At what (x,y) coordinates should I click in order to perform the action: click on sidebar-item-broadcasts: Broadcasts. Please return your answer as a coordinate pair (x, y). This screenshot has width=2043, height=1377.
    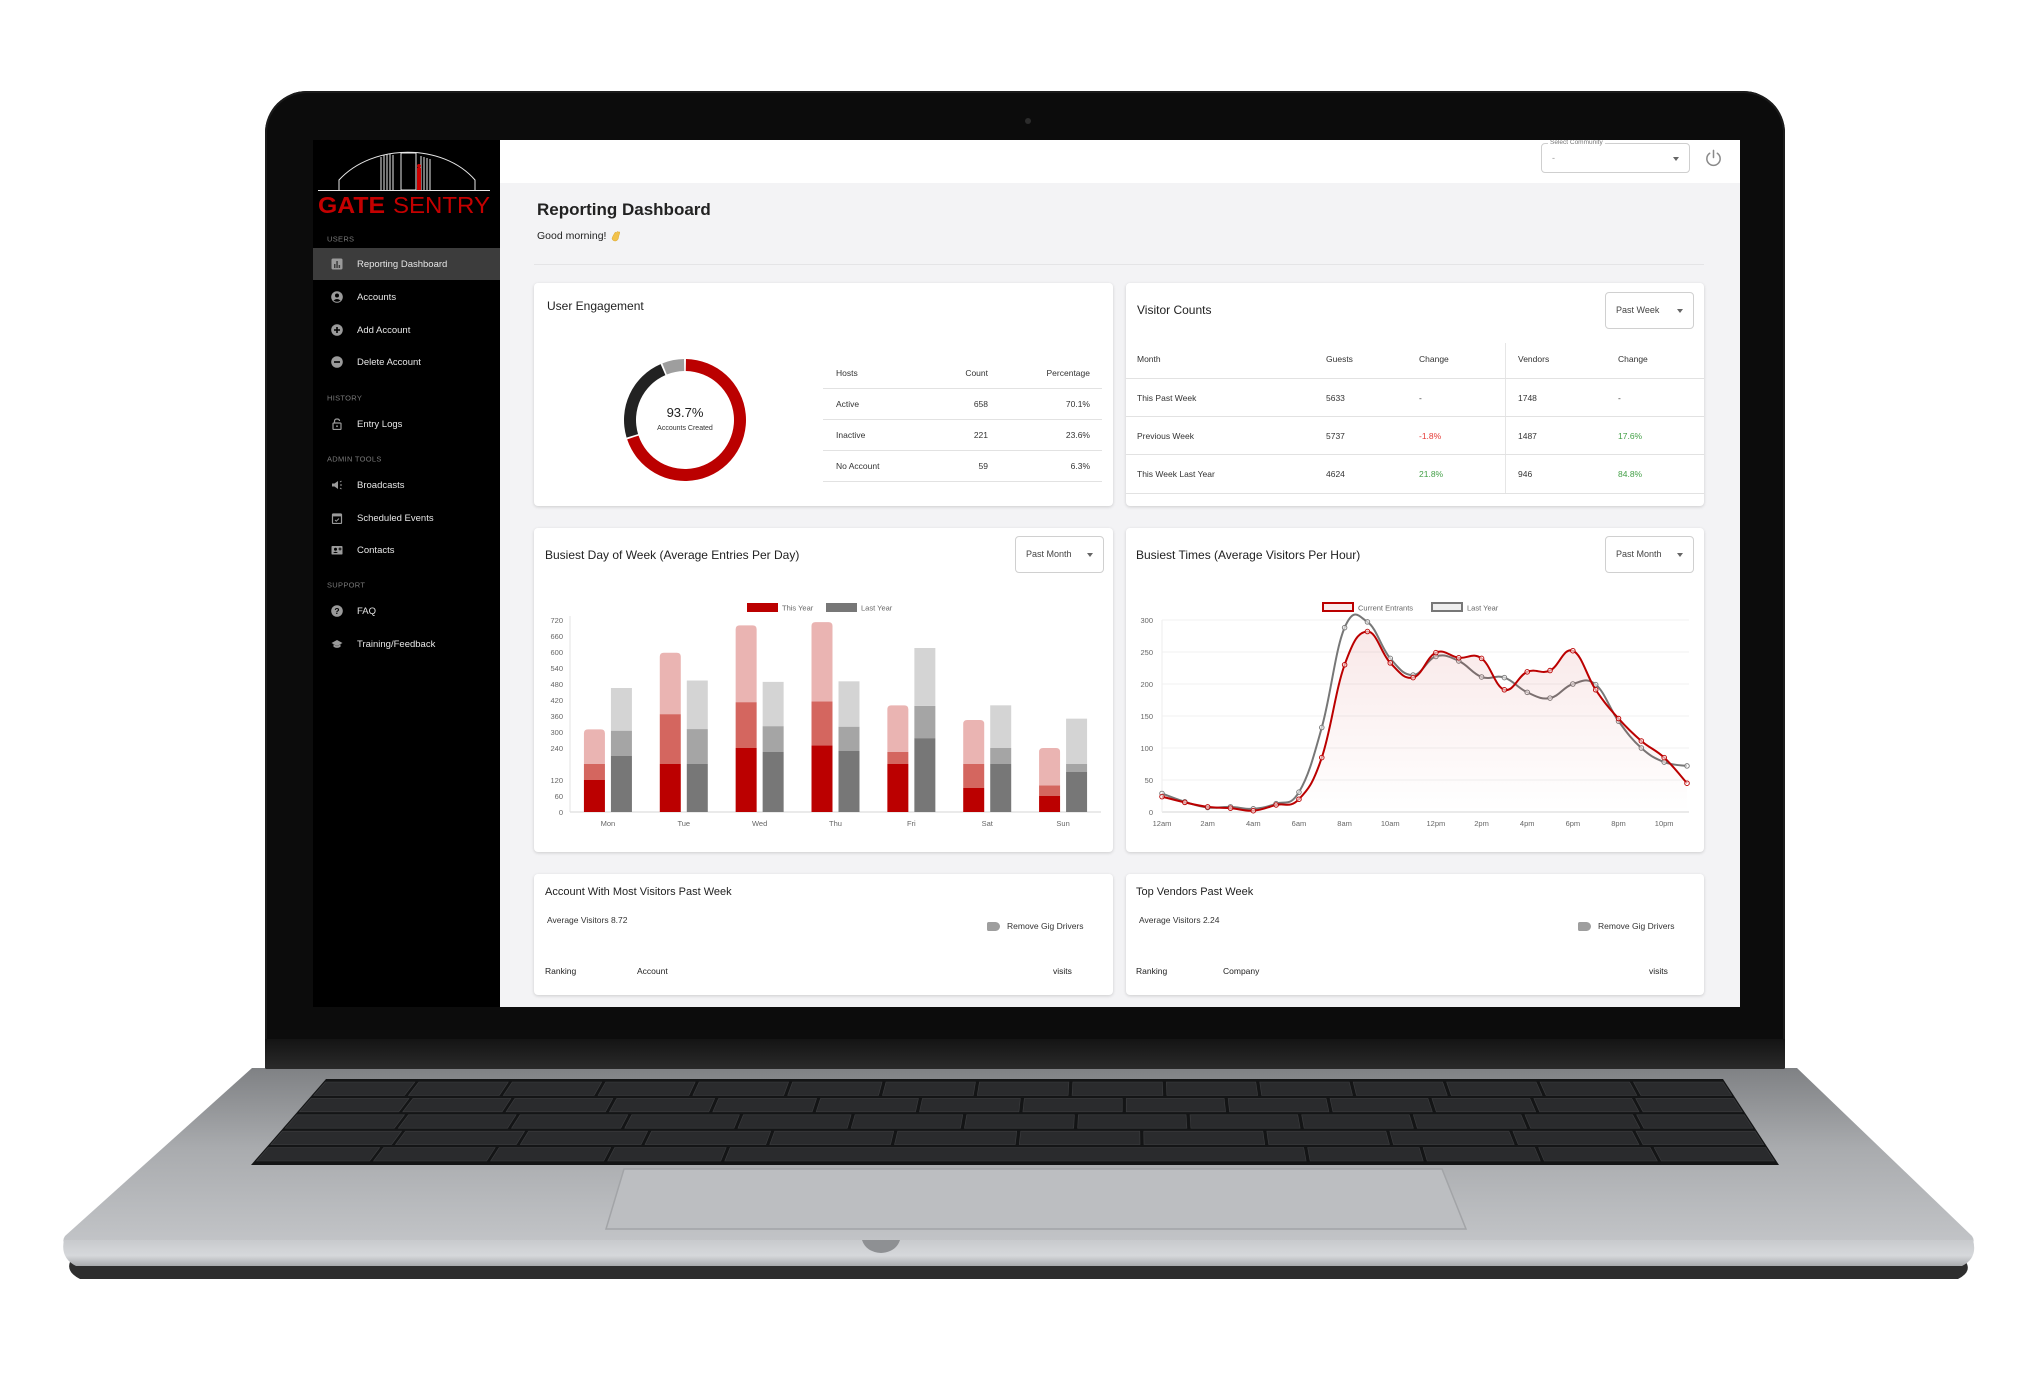
    Looking at the image, I should click on (406, 485).